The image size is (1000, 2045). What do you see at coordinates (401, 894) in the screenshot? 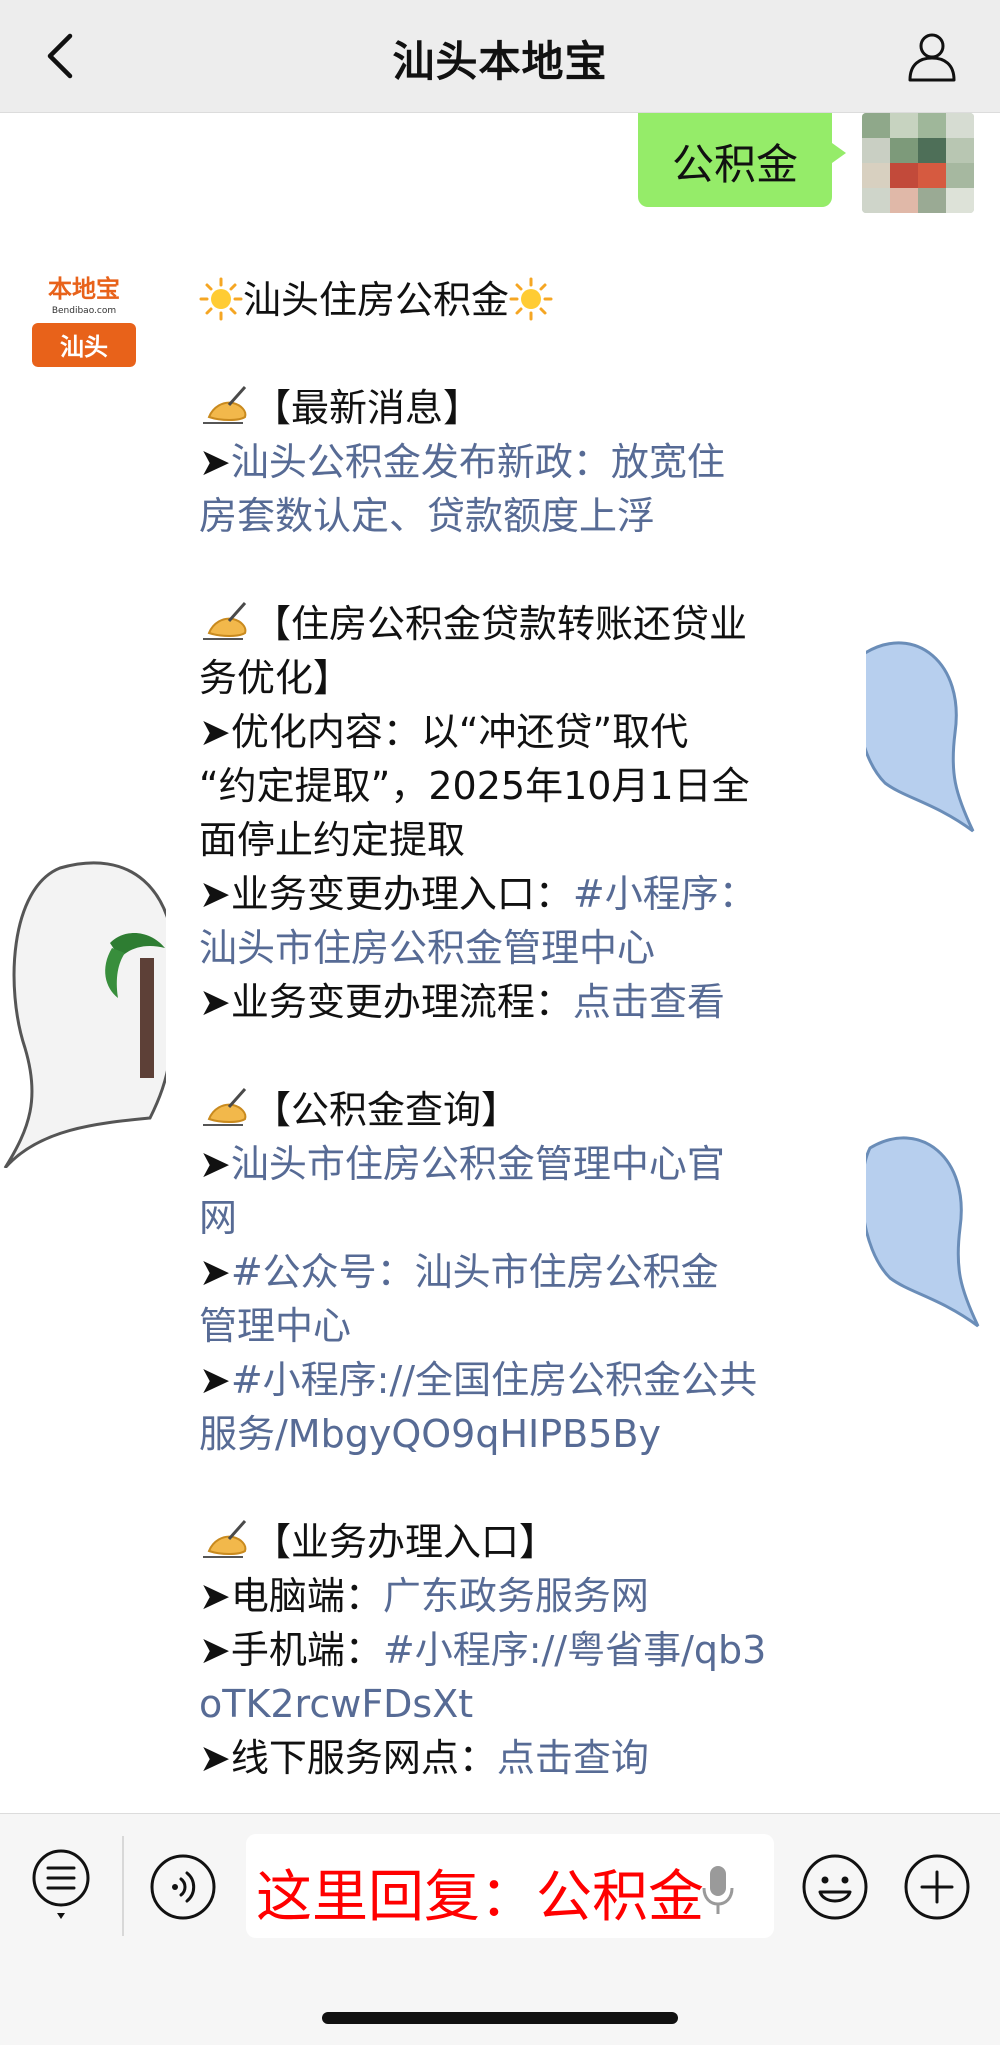
I see `list-item-label: 业务变更办理入口：` at bounding box center [401, 894].